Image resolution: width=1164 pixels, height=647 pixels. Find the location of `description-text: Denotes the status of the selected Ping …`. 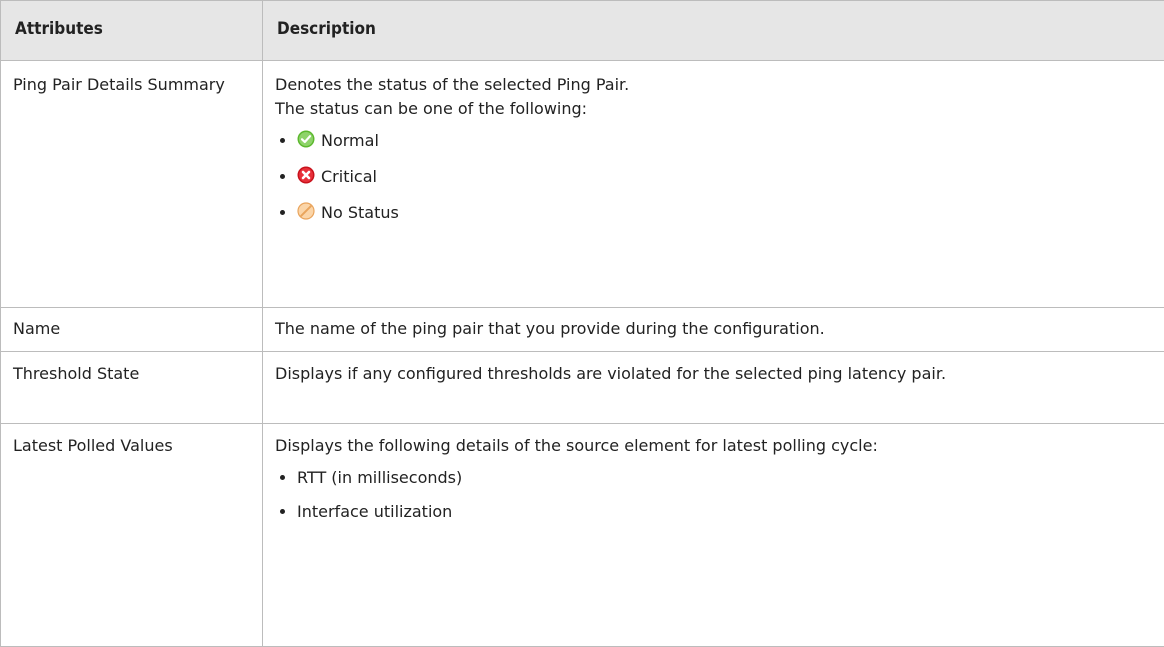

description-text: Denotes the status of the selected Ping … is located at coordinates (714, 85).